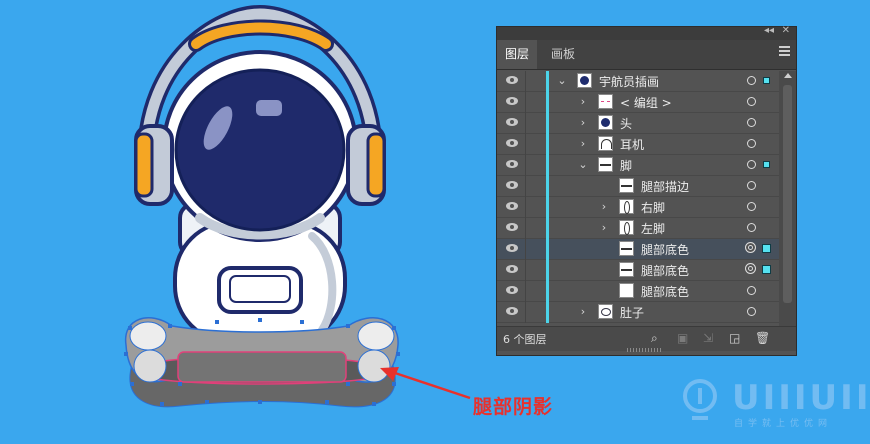 The height and width of the screenshot is (444, 870). What do you see at coordinates (665, 186) in the screenshot?
I see `layer-name: 腿部描边` at bounding box center [665, 186].